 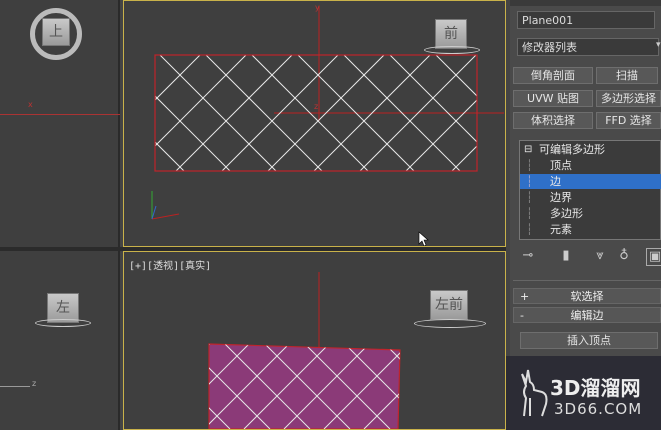 What do you see at coordinates (553, 98) in the screenshot?
I see `modifier-button-uvw-map: UVW 贴图` at bounding box center [553, 98].